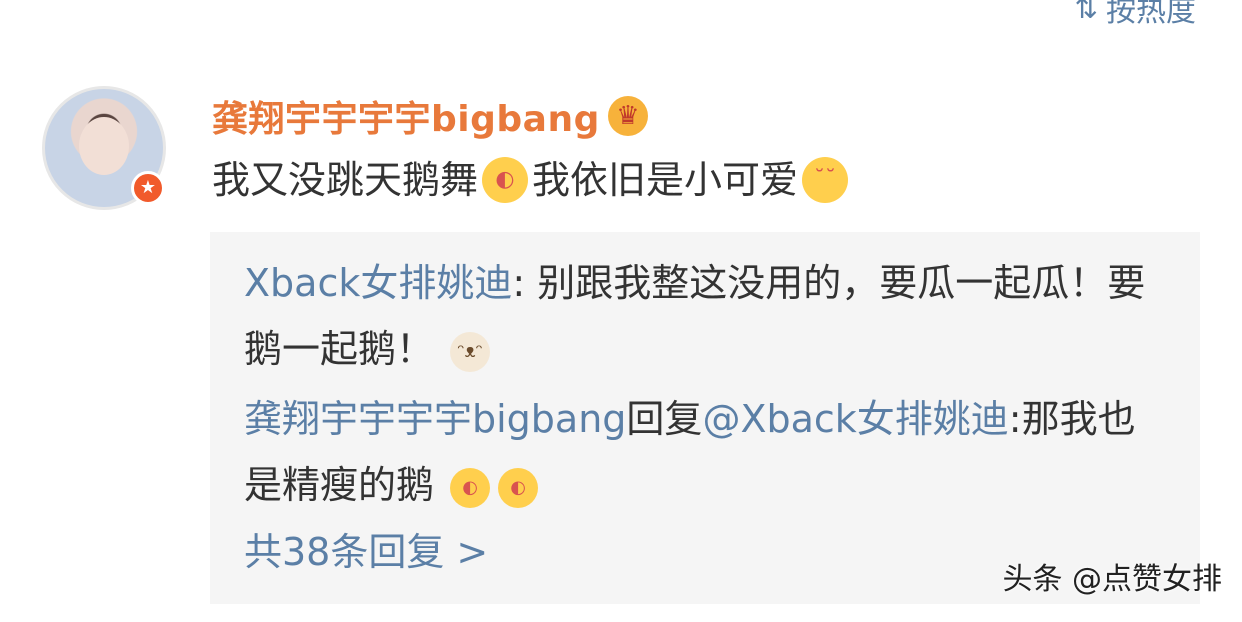 This screenshot has width=1242, height=622. I want to click on username-row: 龚翔宇宇宇宇bigbang ♛, so click(707, 116).